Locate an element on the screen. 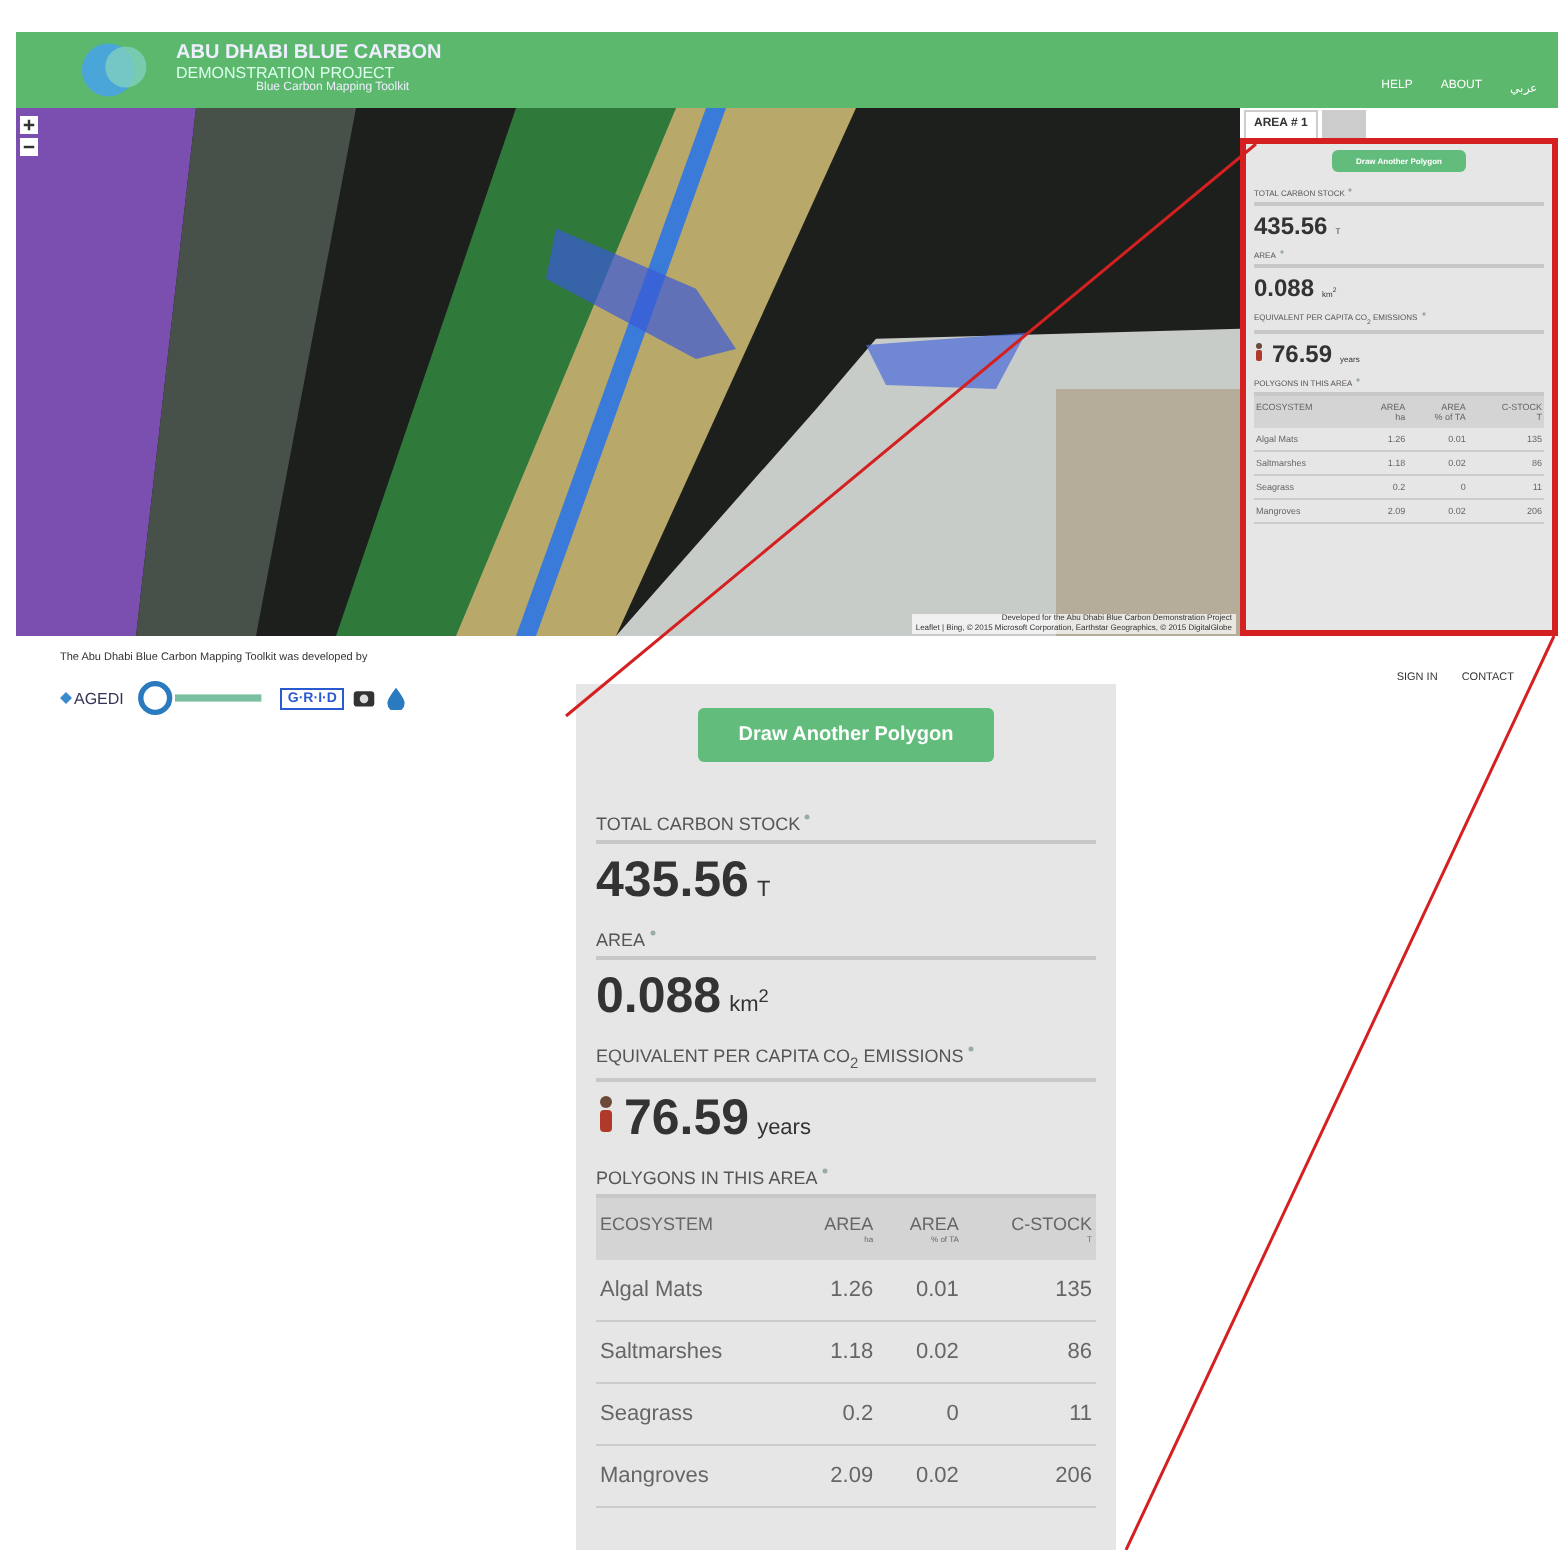 This screenshot has width=1558, height=1550. table-cell: 0.01 is located at coordinates (937, 1289).